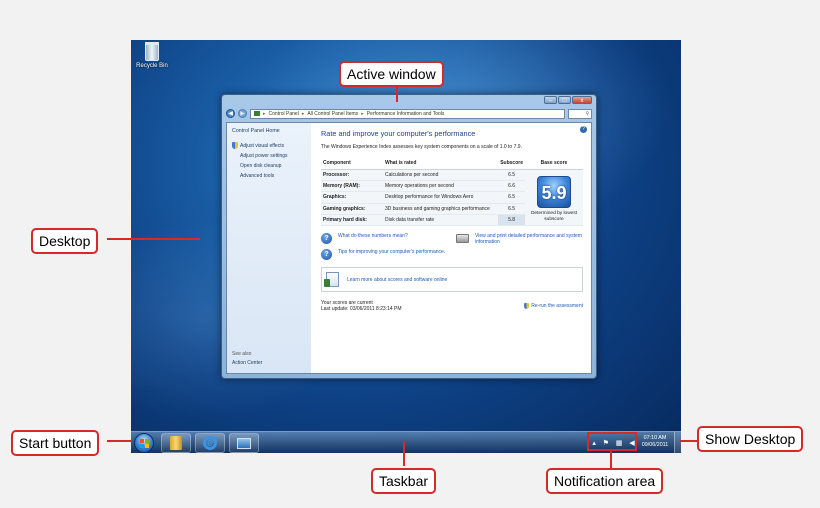  I want to click on base-score-badge: 5.9, so click(554, 192).